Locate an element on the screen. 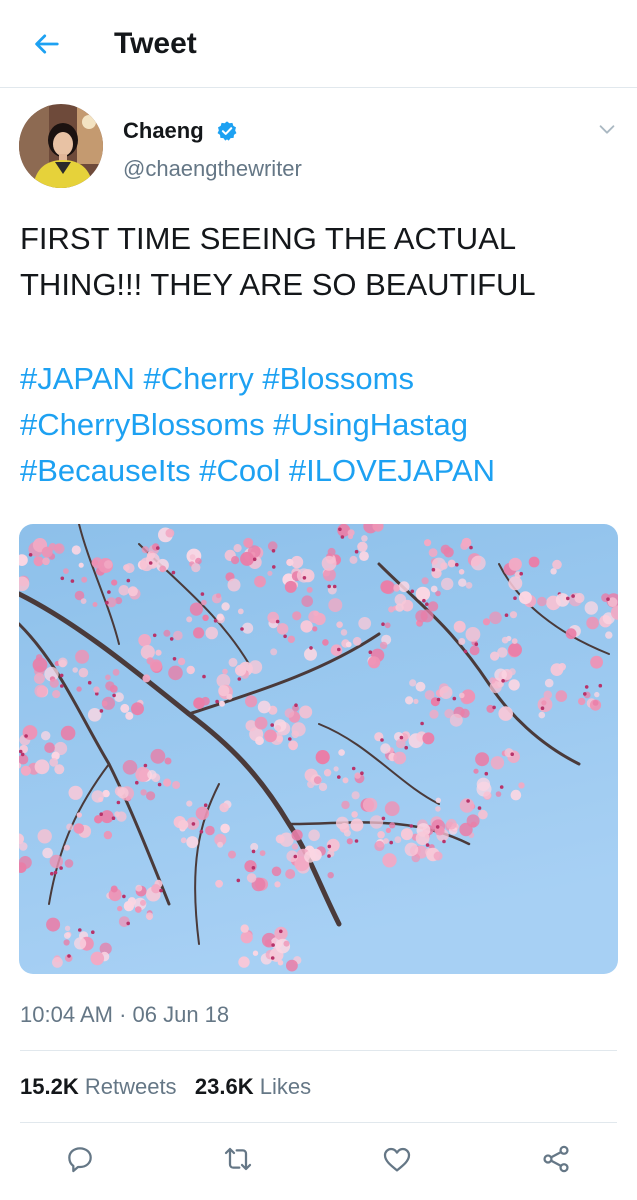 This screenshot has width=637, height=1200. hashtag-link: #CherryBlossoms is located at coordinates (142, 424).